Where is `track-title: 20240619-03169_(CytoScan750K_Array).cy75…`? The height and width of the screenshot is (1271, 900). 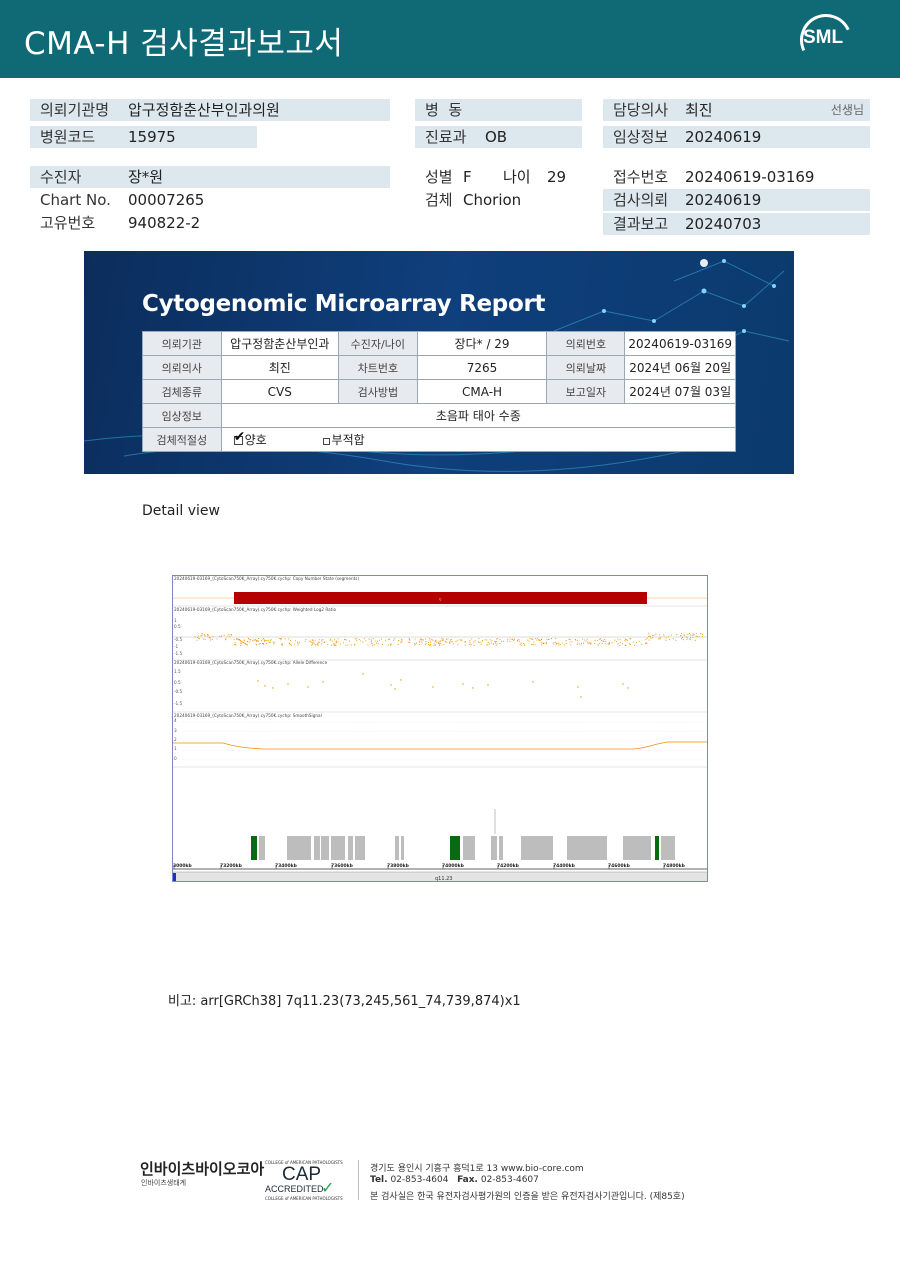 track-title: 20240619-03169_(CytoScan750K_Array).cy75… is located at coordinates (248, 715).